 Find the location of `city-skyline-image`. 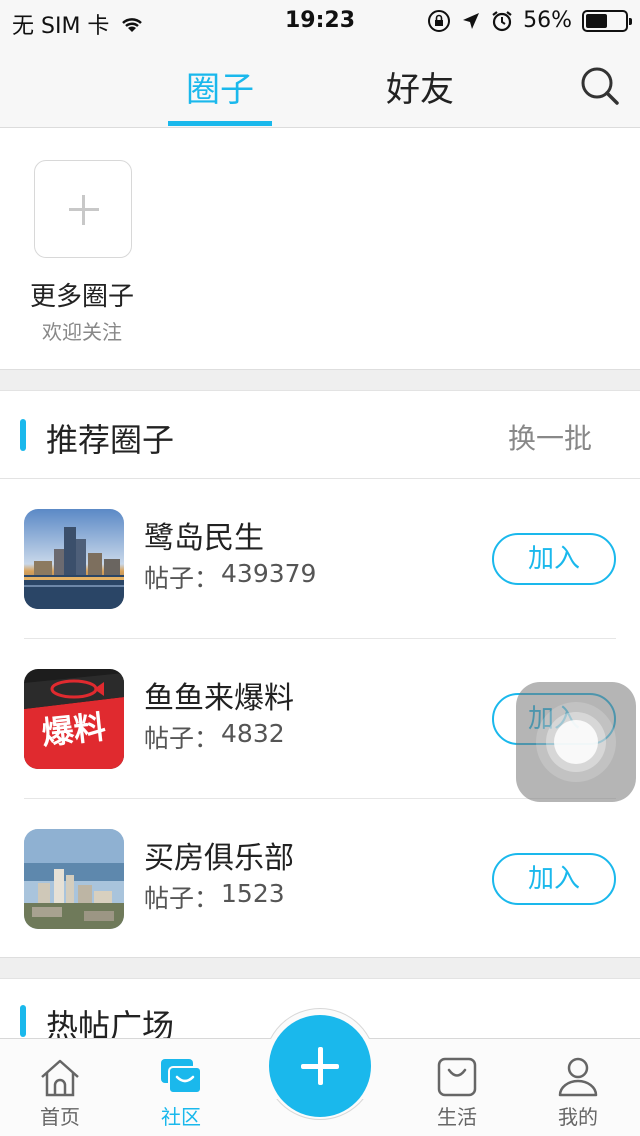

city-skyline-image is located at coordinates (74, 559).